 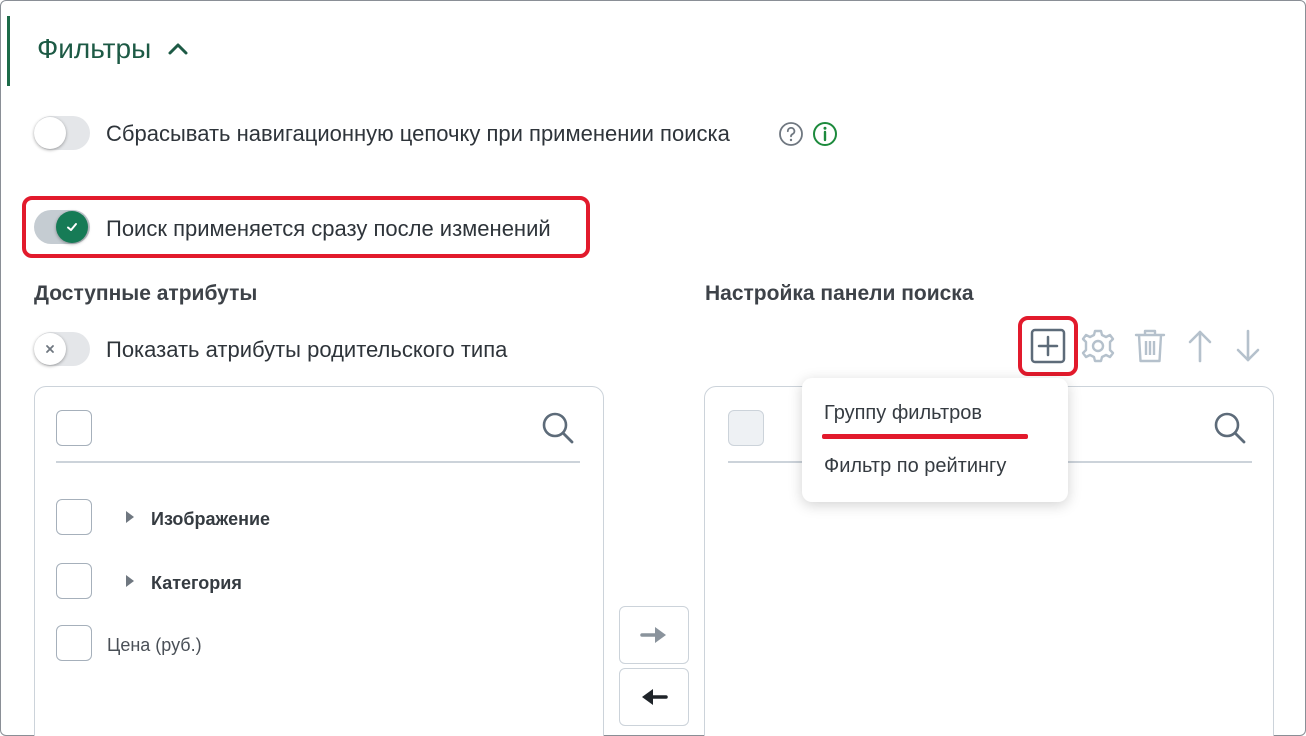 I want to click on move-right-button, so click(x=654, y=635).